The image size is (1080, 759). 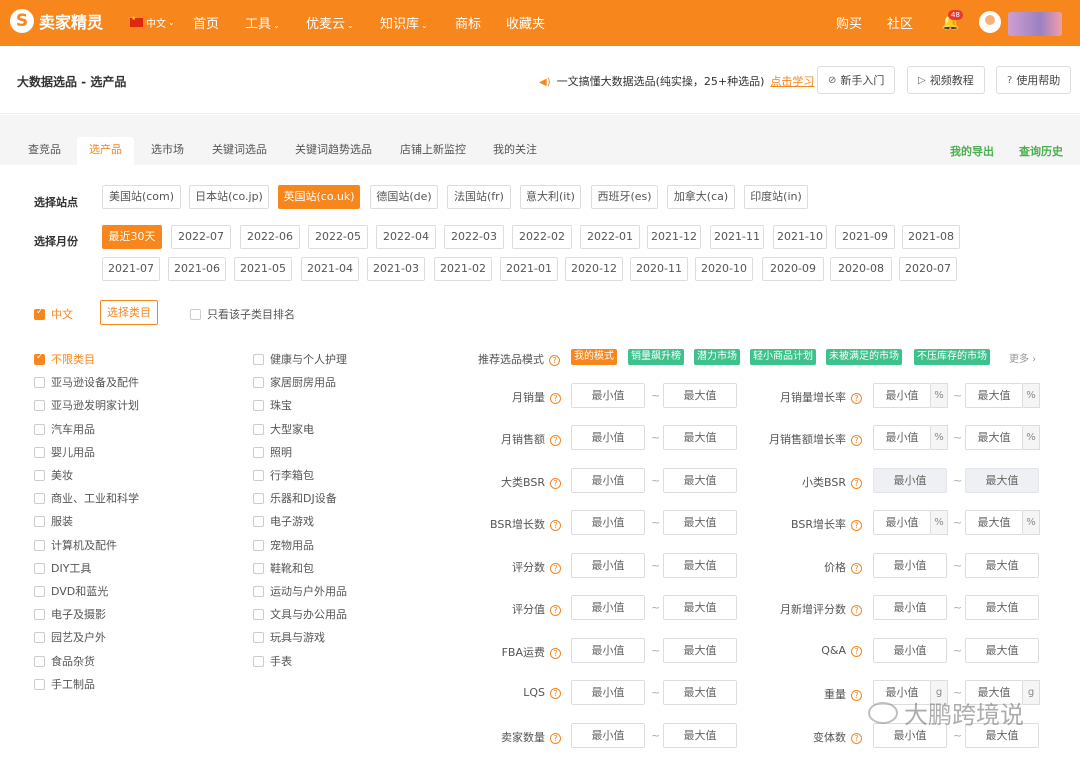 What do you see at coordinates (64, 452) in the screenshot?
I see `category-checkbox: 婴儿用品` at bounding box center [64, 452].